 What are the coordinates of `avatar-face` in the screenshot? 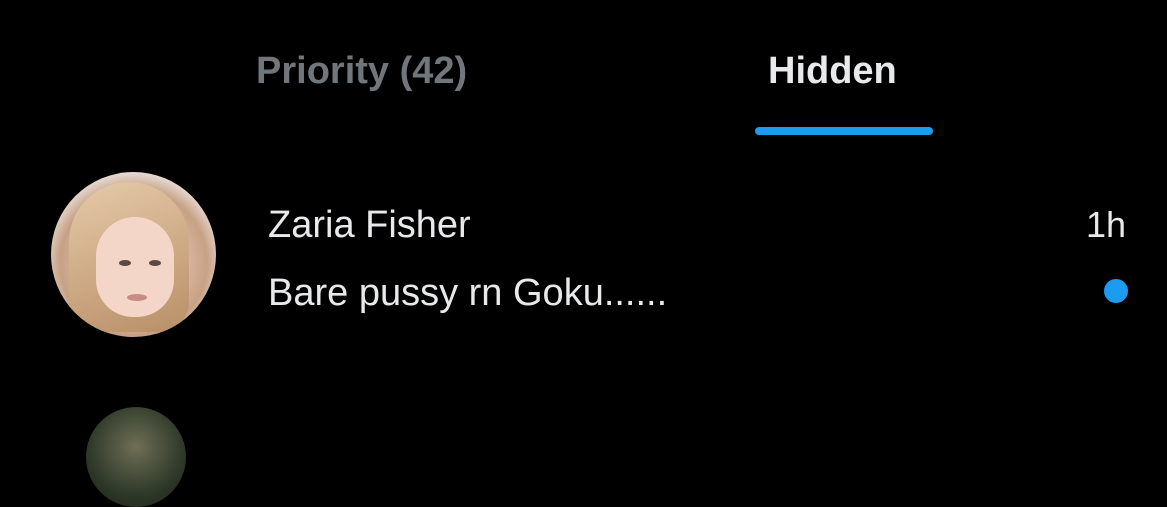 It's located at (135, 267).